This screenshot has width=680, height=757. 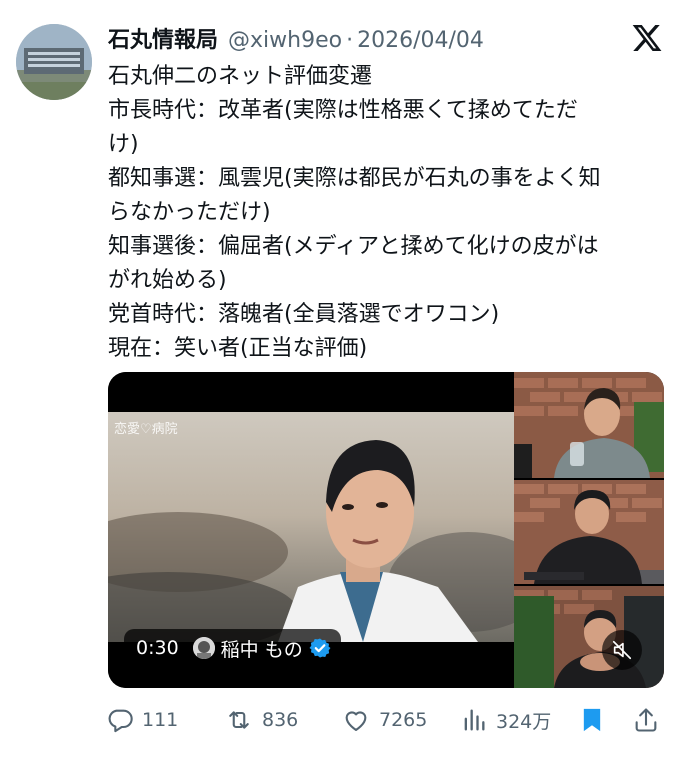 What do you see at coordinates (120, 721) in the screenshot?
I see `reply-icon` at bounding box center [120, 721].